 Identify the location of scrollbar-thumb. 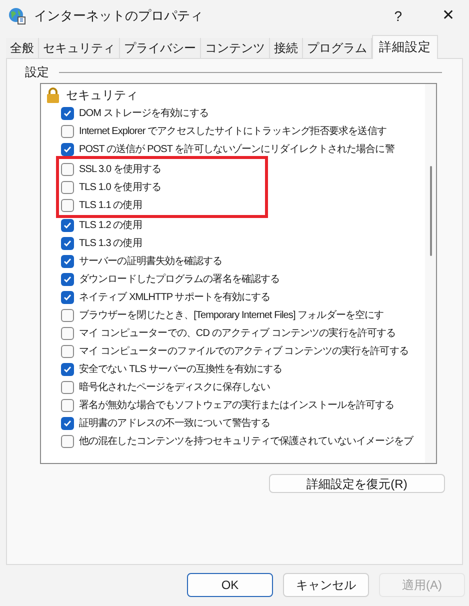
(431, 211).